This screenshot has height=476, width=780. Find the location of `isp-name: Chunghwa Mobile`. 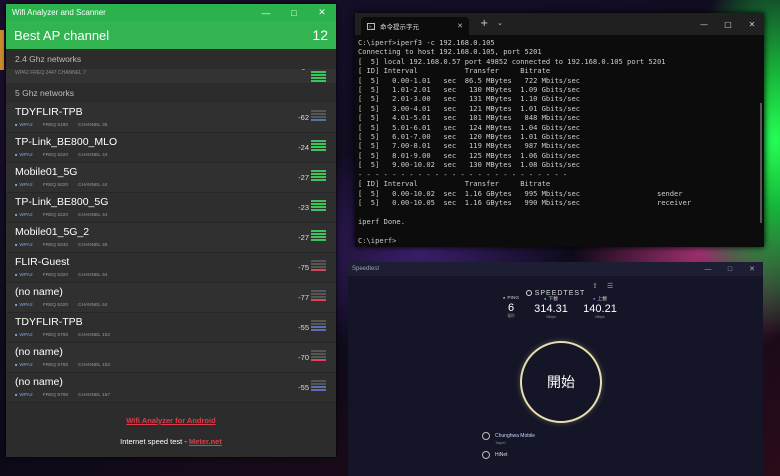

isp-name: Chunghwa Mobile is located at coordinates (515, 436).